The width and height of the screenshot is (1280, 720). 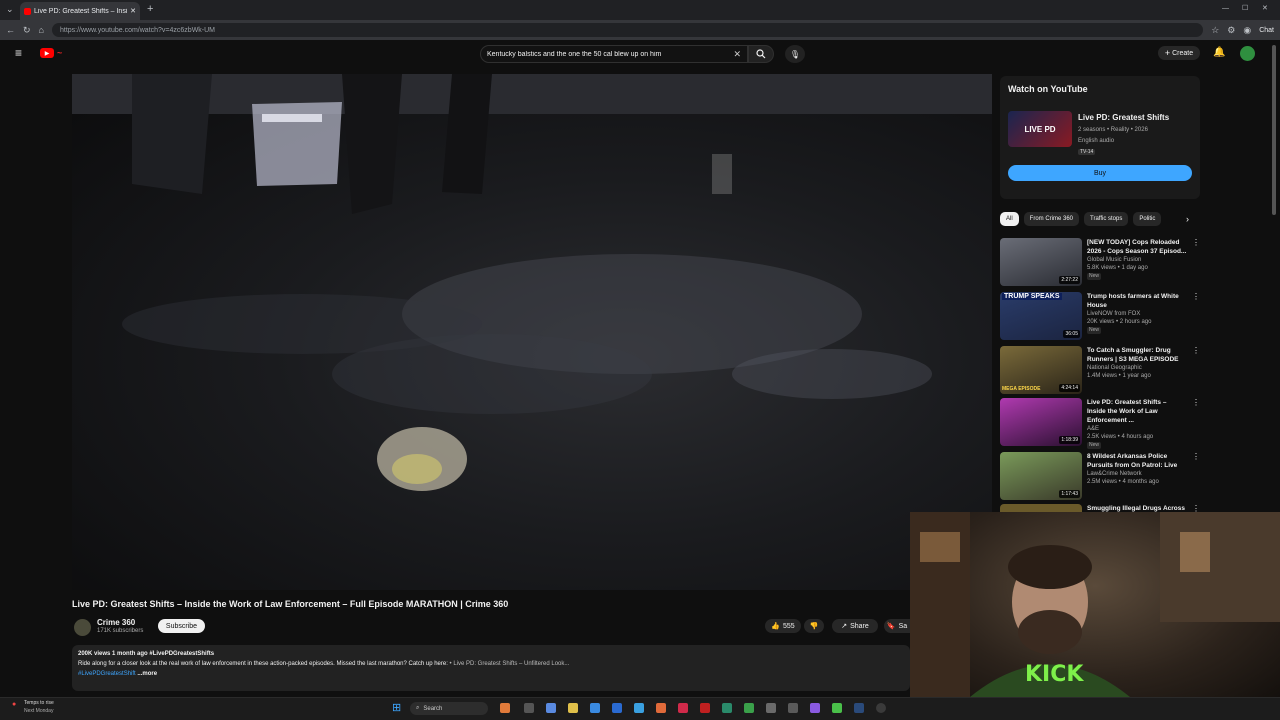 What do you see at coordinates (1106, 219) in the screenshot?
I see `chip-traffic-stops: Traffic stops` at bounding box center [1106, 219].